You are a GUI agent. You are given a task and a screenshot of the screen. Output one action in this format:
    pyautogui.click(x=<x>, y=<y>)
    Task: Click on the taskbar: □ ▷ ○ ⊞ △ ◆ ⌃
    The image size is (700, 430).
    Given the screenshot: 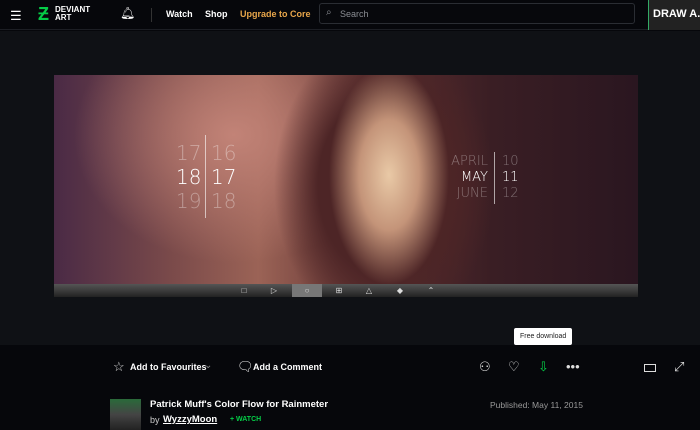 What is the action you would take?
    pyautogui.click(x=346, y=290)
    